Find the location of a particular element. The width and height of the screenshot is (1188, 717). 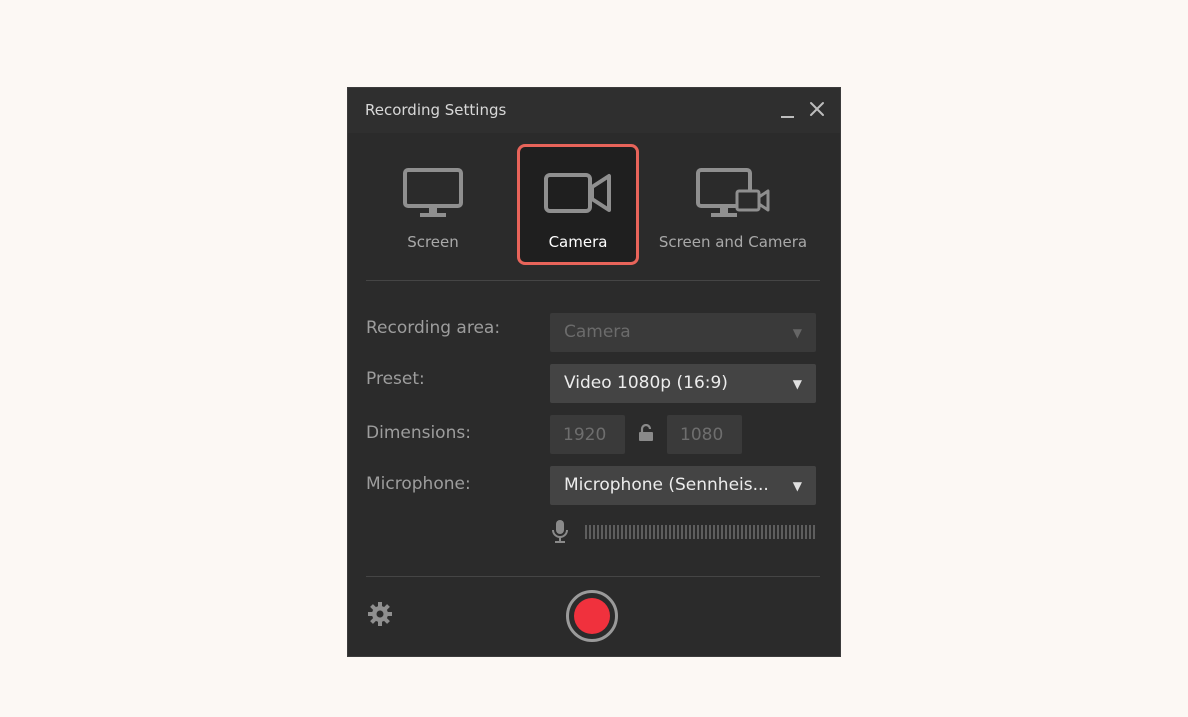

monitor-camera-icon is located at coordinates (733, 192).